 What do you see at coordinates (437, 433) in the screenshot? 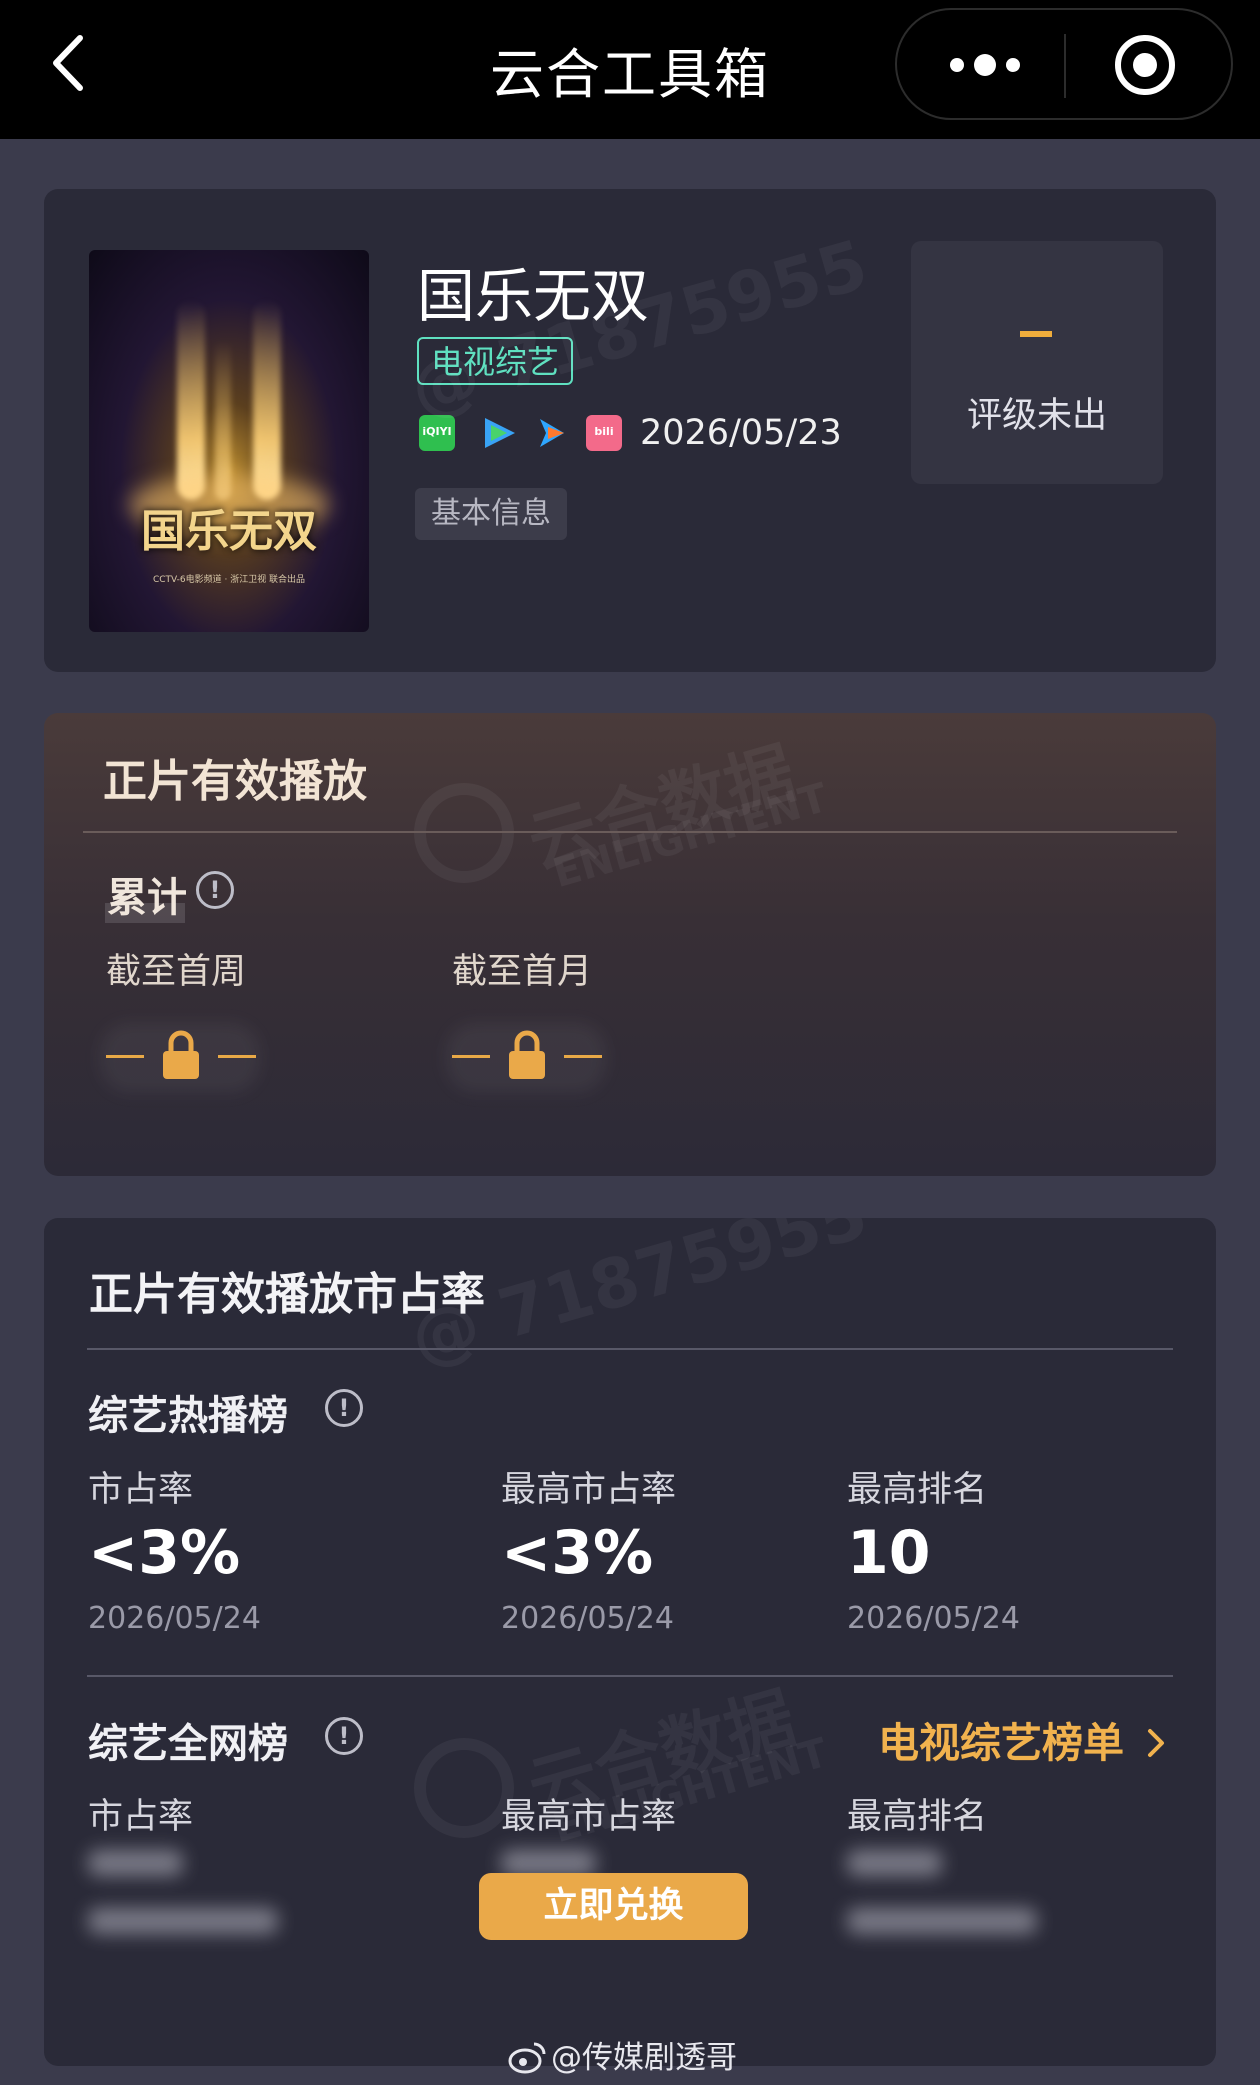
I see `iqiyi-icon: iQIYI` at bounding box center [437, 433].